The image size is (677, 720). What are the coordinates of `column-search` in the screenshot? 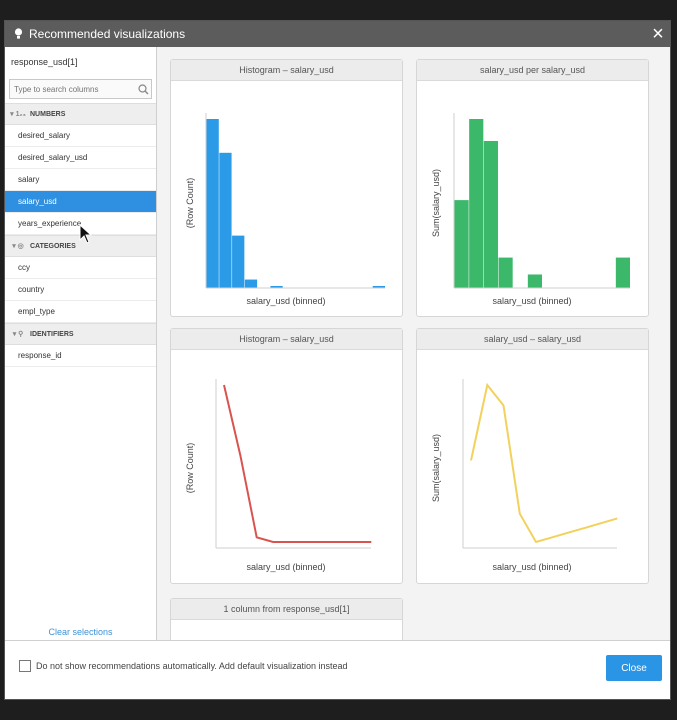 It's located at (80, 89).